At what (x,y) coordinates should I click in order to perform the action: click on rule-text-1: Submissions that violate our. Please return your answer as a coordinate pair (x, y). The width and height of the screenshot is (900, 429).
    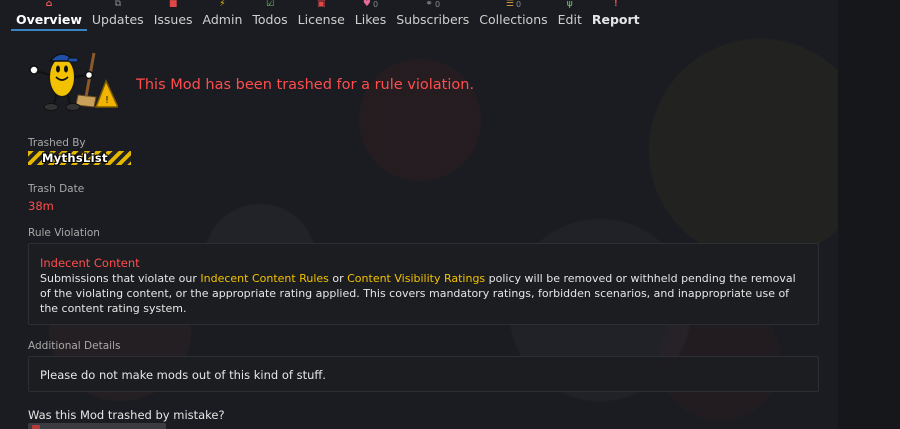
    Looking at the image, I should click on (120, 278).